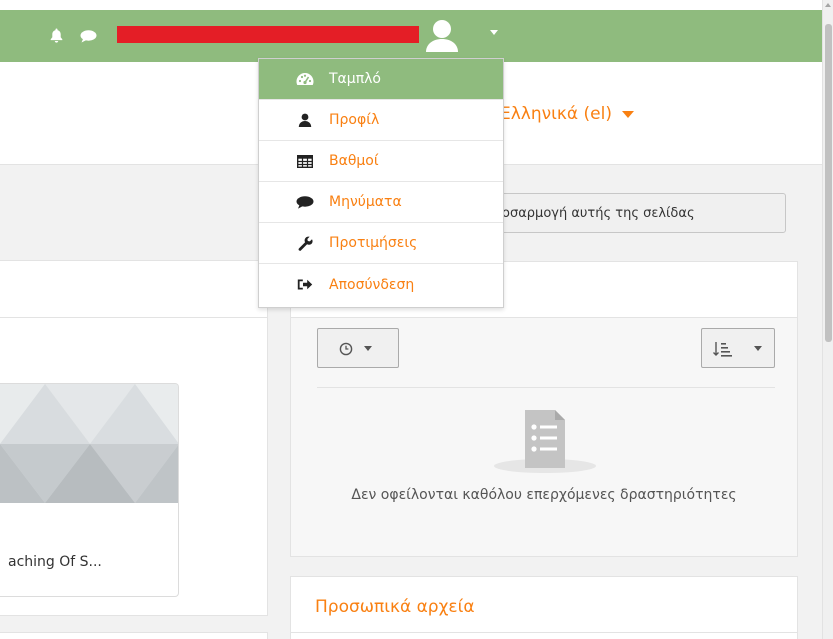 This screenshot has width=833, height=639. I want to click on customise-page-label: Προσαρμογή αυτής της σελίδας, so click(589, 213).